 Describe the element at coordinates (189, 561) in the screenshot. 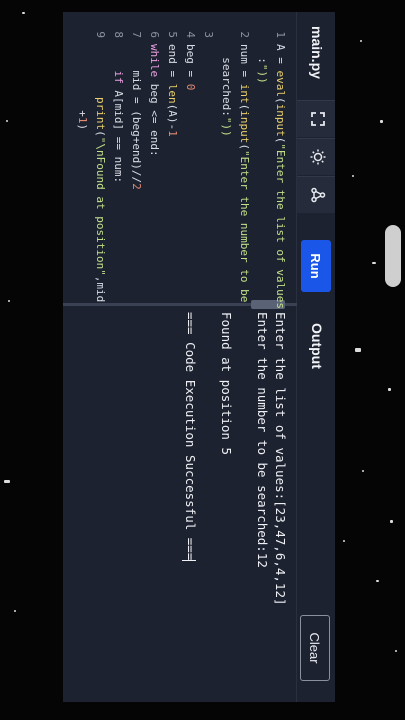

I see `text-cursor` at that location.